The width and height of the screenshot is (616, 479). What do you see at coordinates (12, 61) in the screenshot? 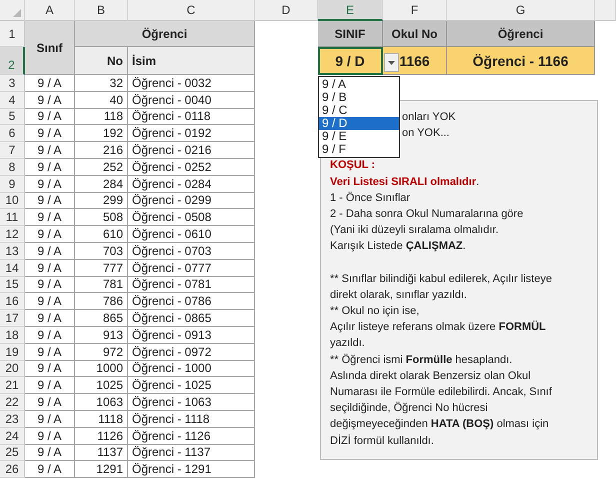
I see `row-header: 2` at bounding box center [12, 61].